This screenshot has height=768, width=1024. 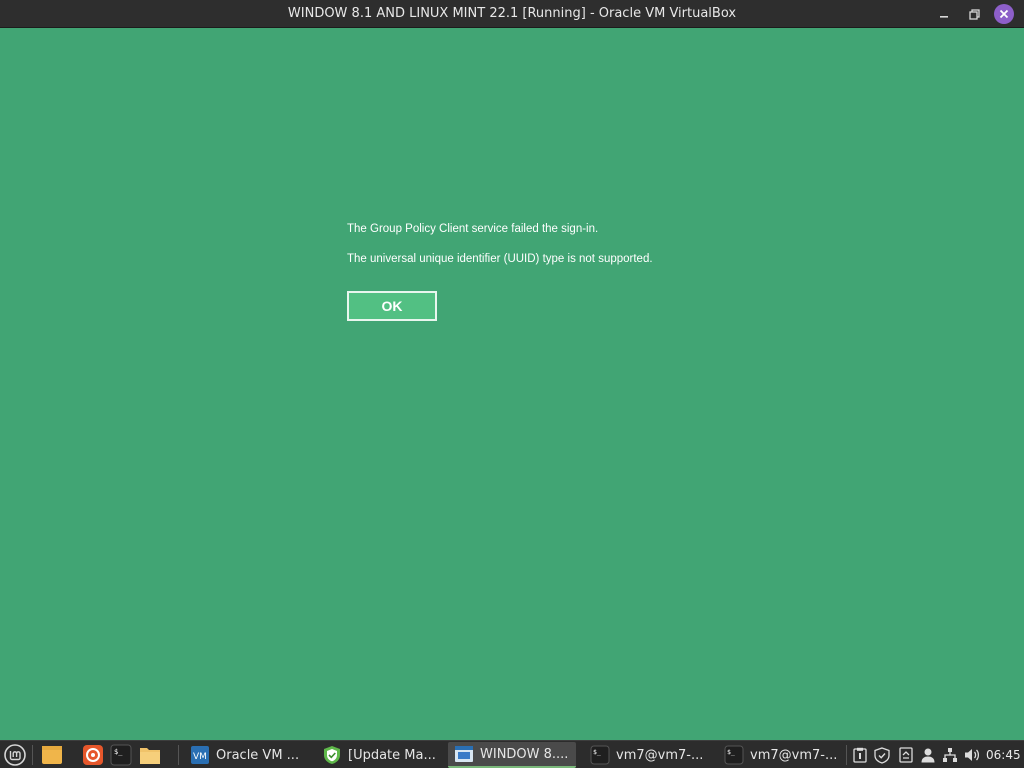 I want to click on mint-menu-button, so click(x=15, y=755).